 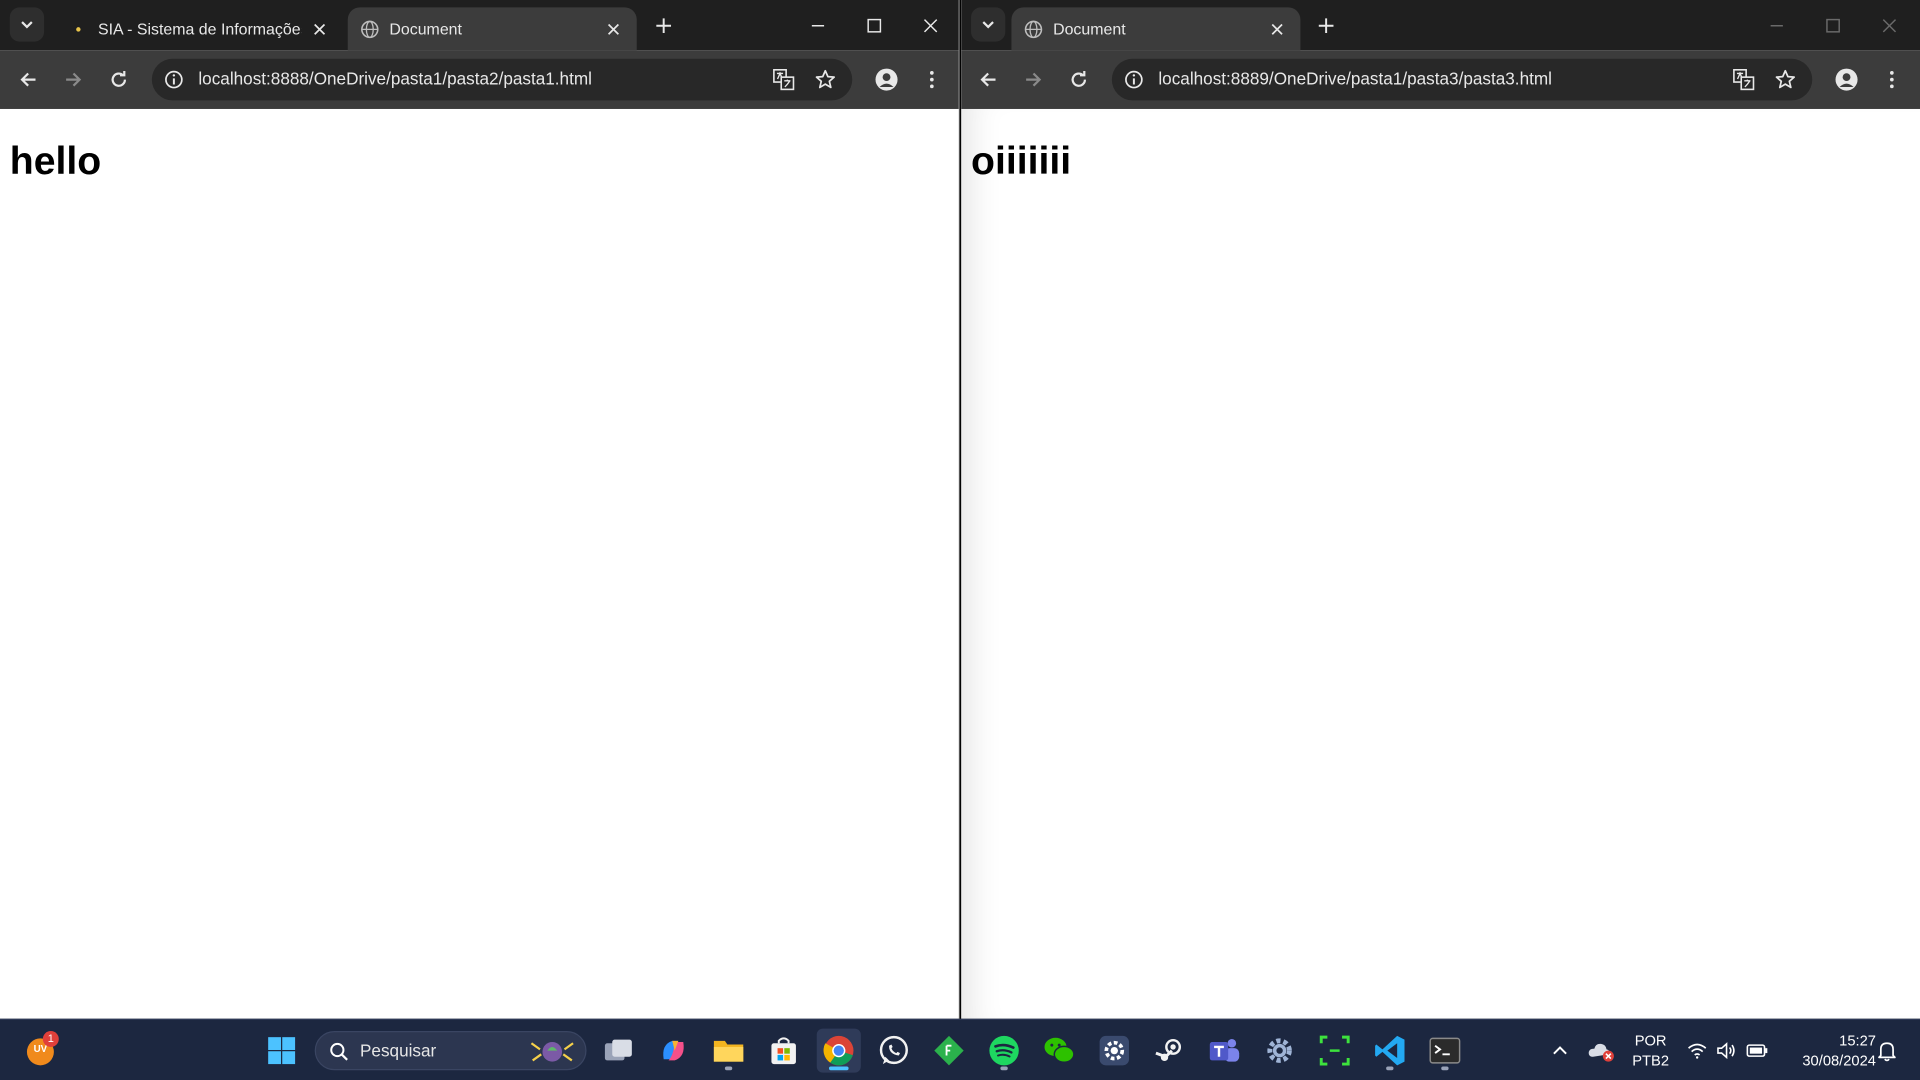 I want to click on profile-icon, so click(x=1846, y=79).